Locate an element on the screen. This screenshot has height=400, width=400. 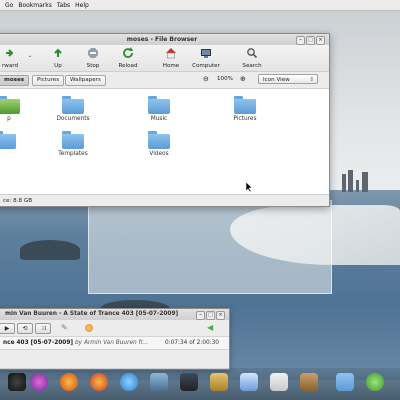
stop-label: Stop is located at coordinates (93, 66).